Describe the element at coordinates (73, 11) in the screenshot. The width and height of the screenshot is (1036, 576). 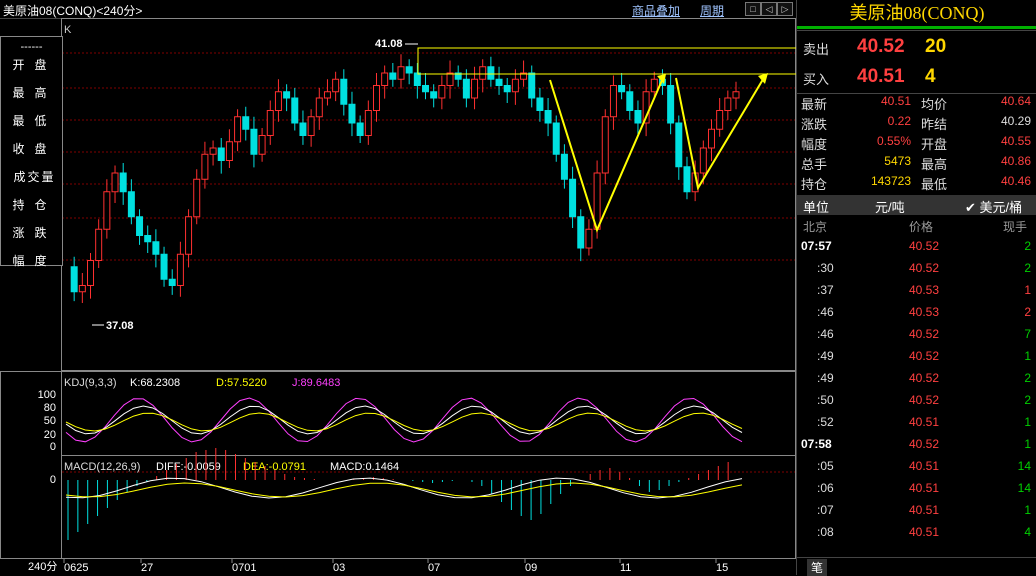
I see `chart-title: 美原油08(CONQ)<240分>` at that location.